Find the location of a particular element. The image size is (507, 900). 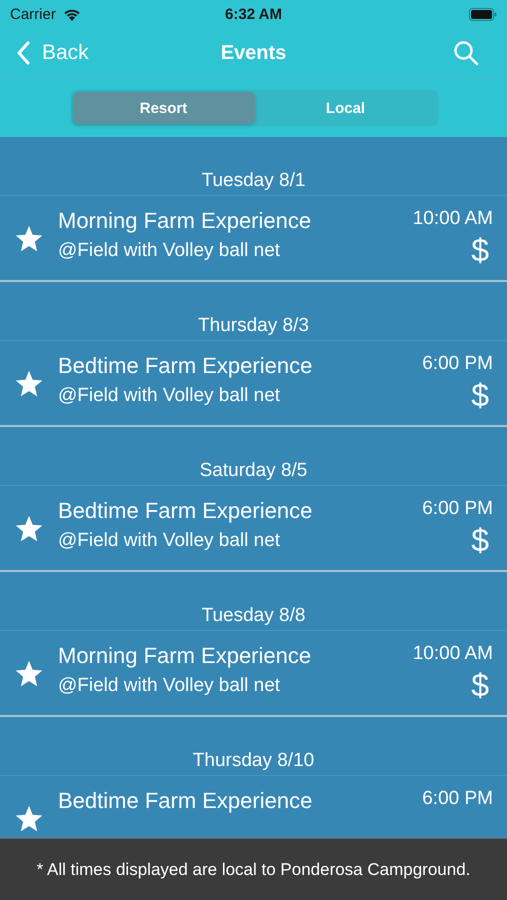

carrier-name: Carrier is located at coordinates (33, 14).